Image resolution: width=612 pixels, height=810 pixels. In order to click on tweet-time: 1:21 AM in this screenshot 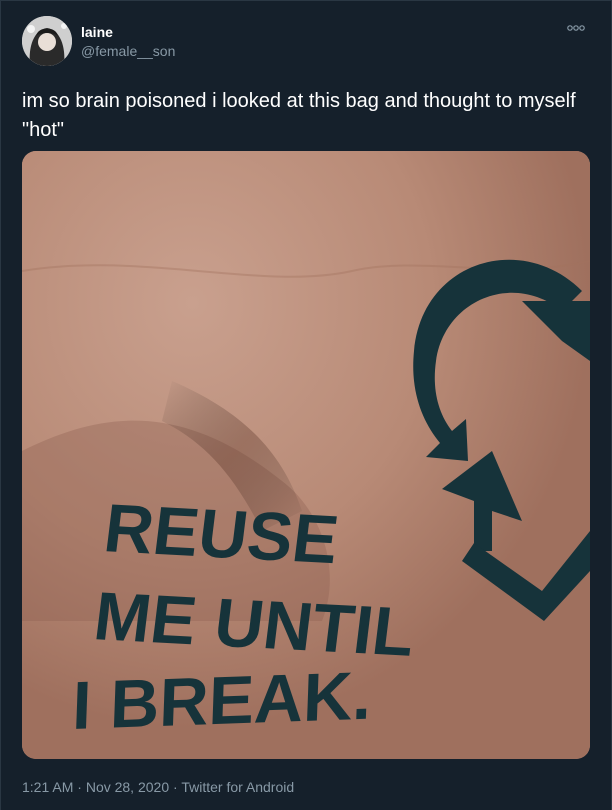, I will do `click(47, 787)`.